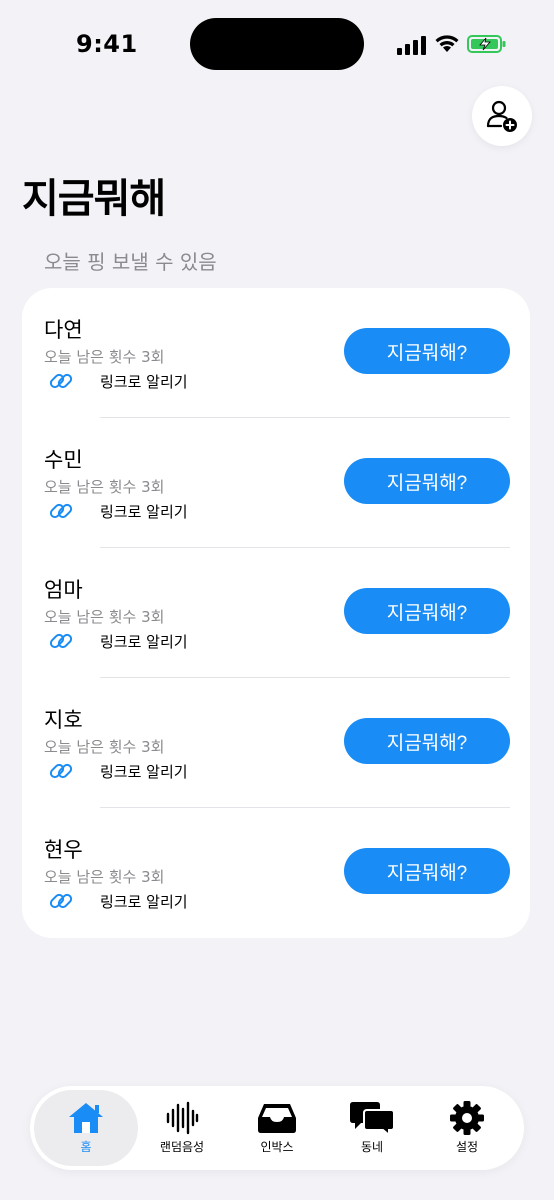  What do you see at coordinates (276, 353) in the screenshot?
I see `friend-row: 다연 오늘 남은 횟수 3회 링크로 알리기 지금뭐해?` at bounding box center [276, 353].